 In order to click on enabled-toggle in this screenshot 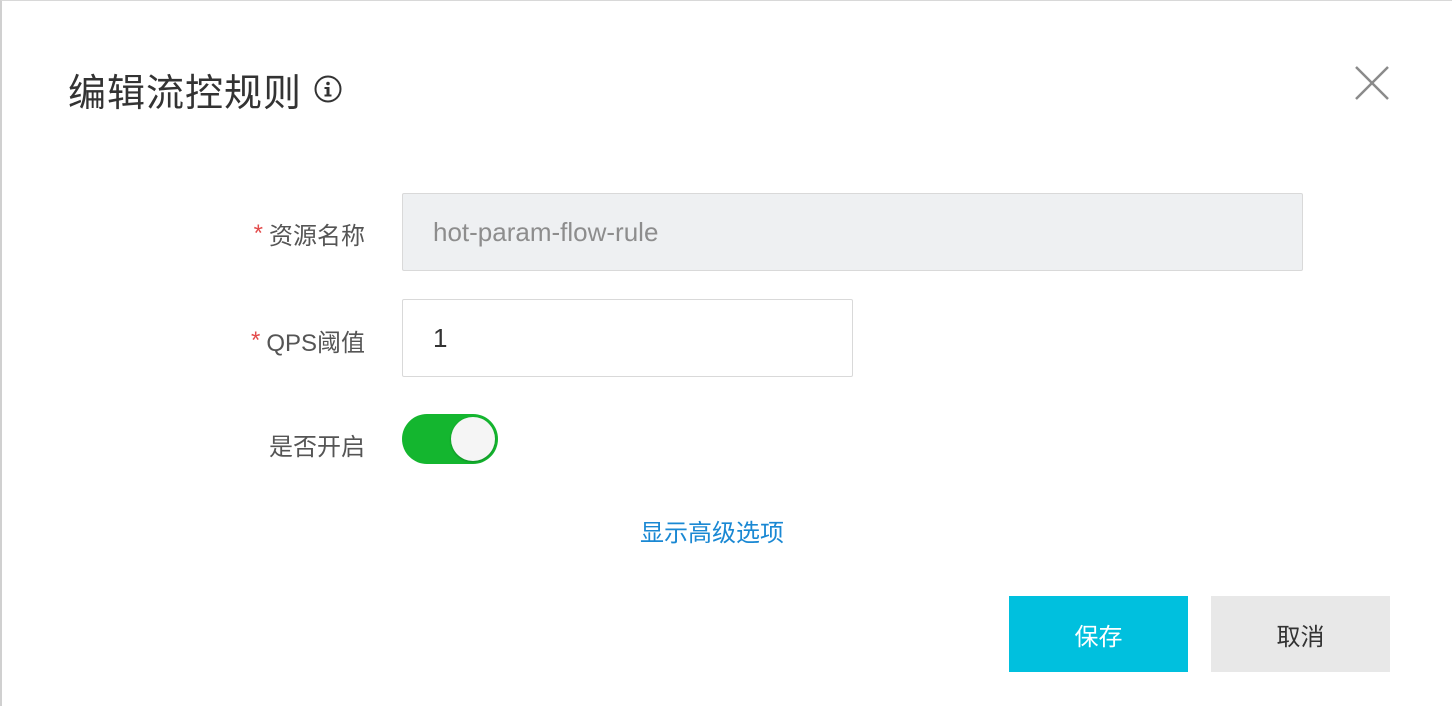, I will do `click(450, 439)`.